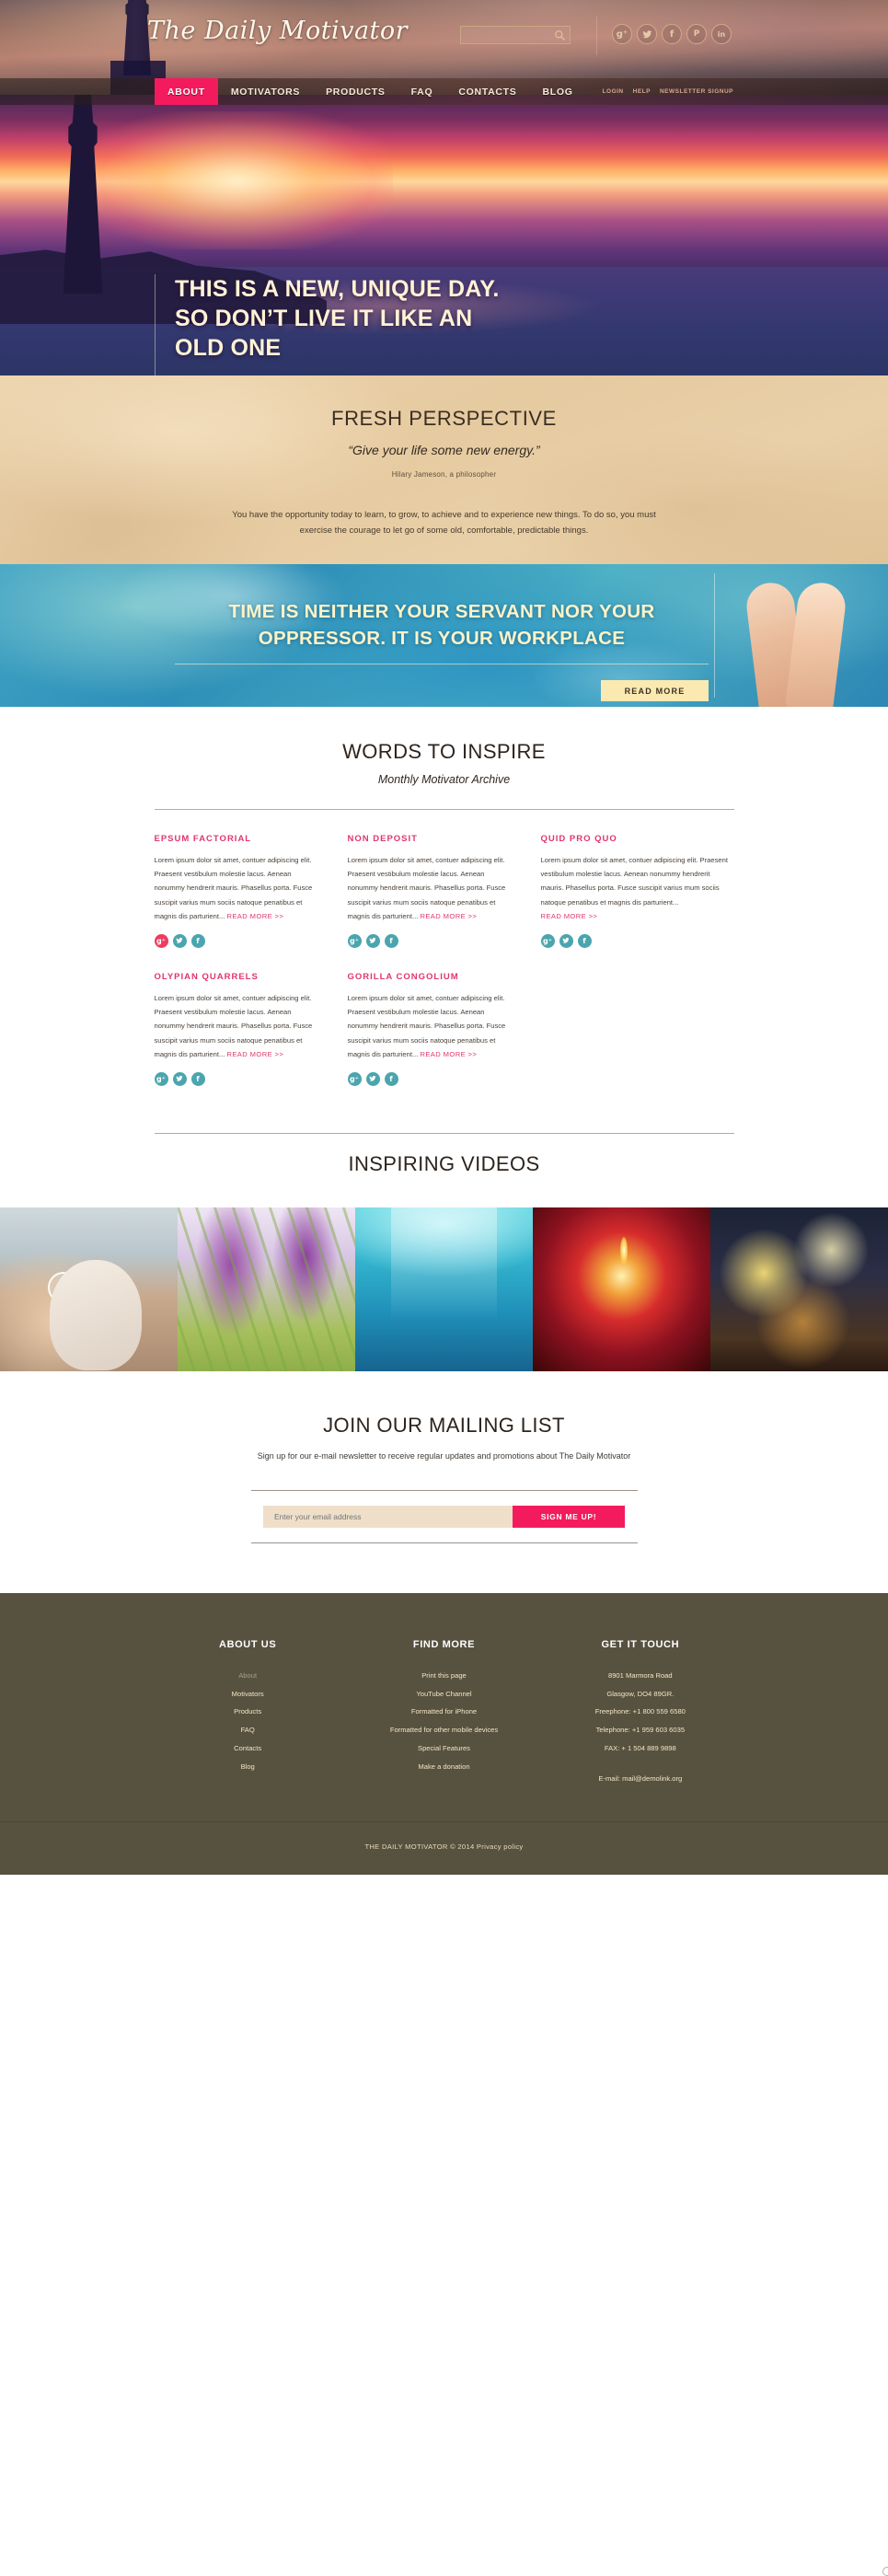 This screenshot has width=888, height=2576. Describe the element at coordinates (444, 1644) in the screenshot. I see `footer-find-more-title: FIND MORE` at that location.